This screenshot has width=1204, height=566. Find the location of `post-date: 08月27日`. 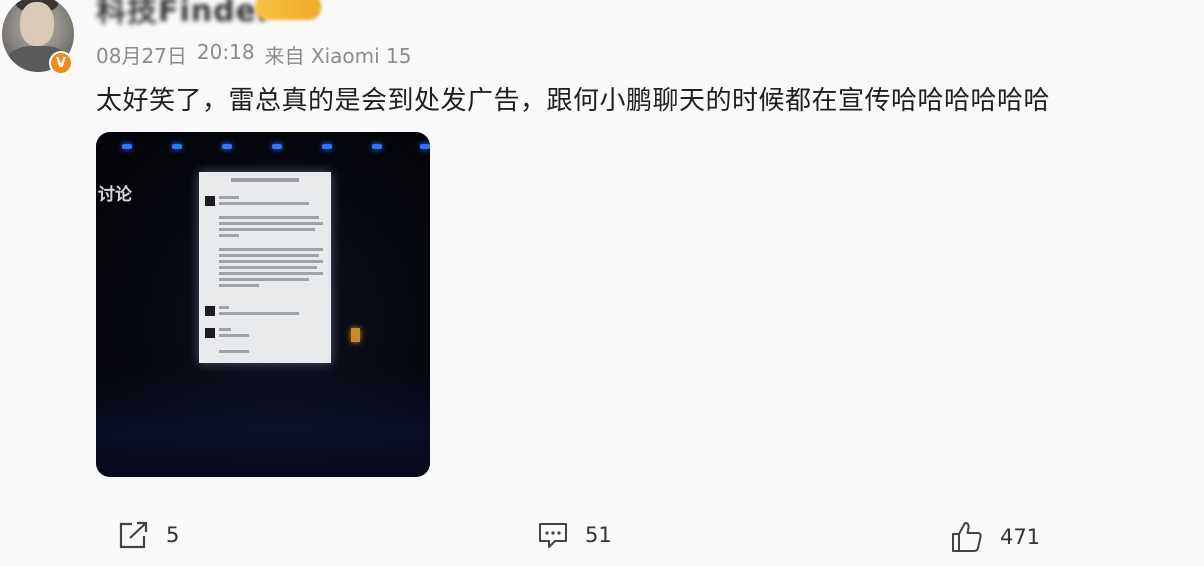

post-date: 08月27日 is located at coordinates (141, 56).